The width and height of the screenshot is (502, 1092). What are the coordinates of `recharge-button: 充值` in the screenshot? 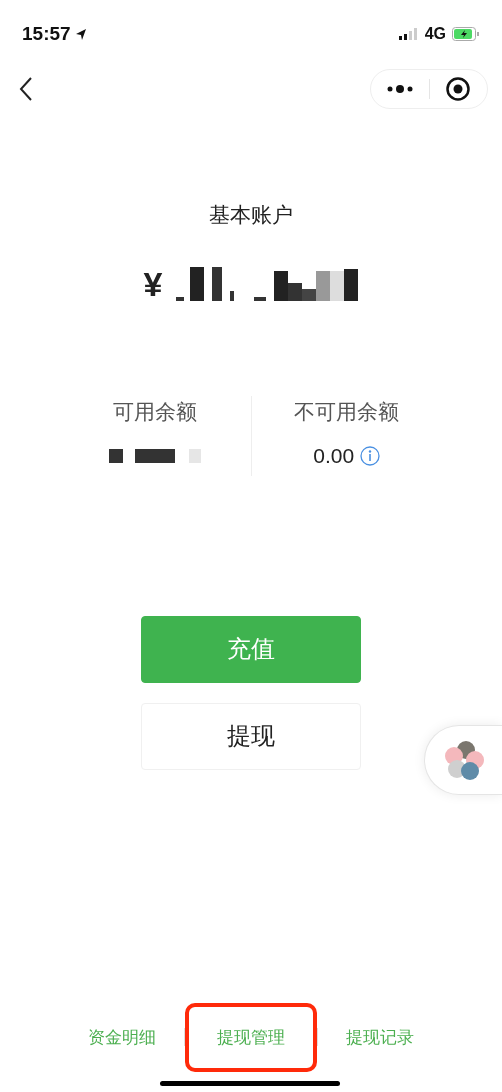 It's located at (251, 649).